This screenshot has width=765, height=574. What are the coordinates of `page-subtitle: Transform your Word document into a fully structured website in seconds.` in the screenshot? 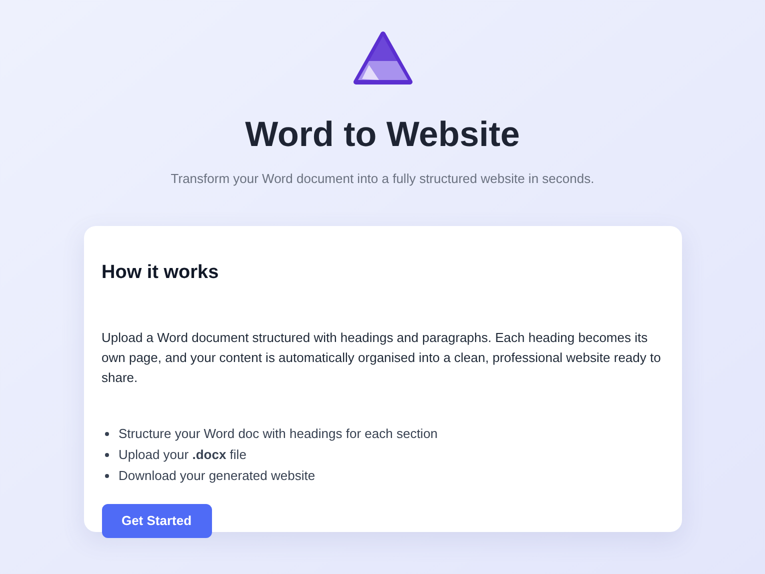 It's located at (382, 179).